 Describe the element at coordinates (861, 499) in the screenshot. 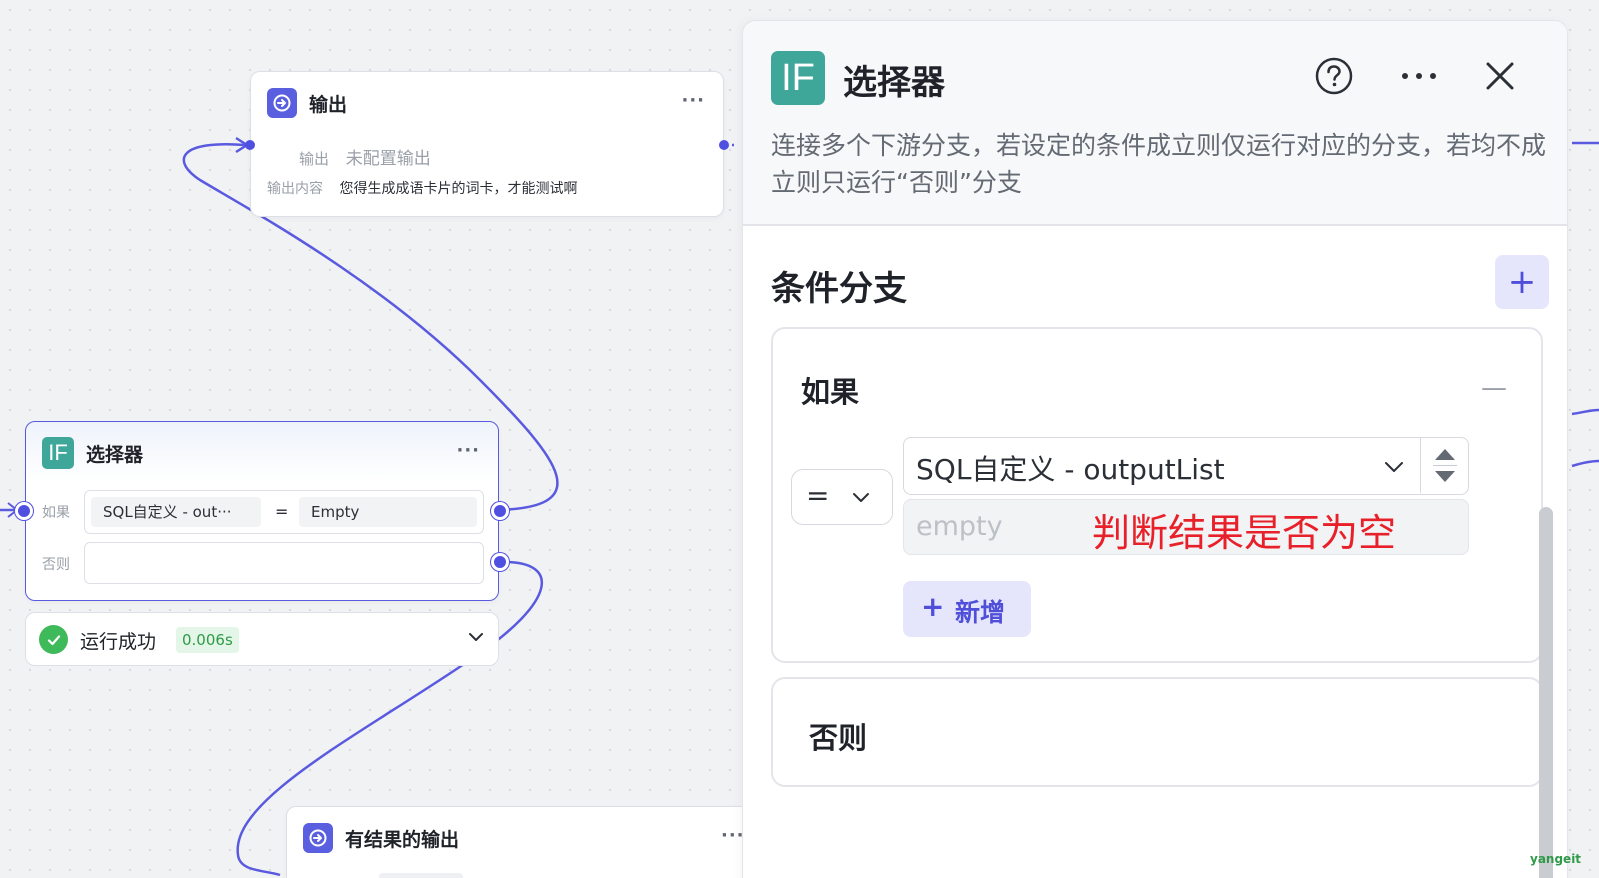

I see `operator-chevron-icon` at that location.